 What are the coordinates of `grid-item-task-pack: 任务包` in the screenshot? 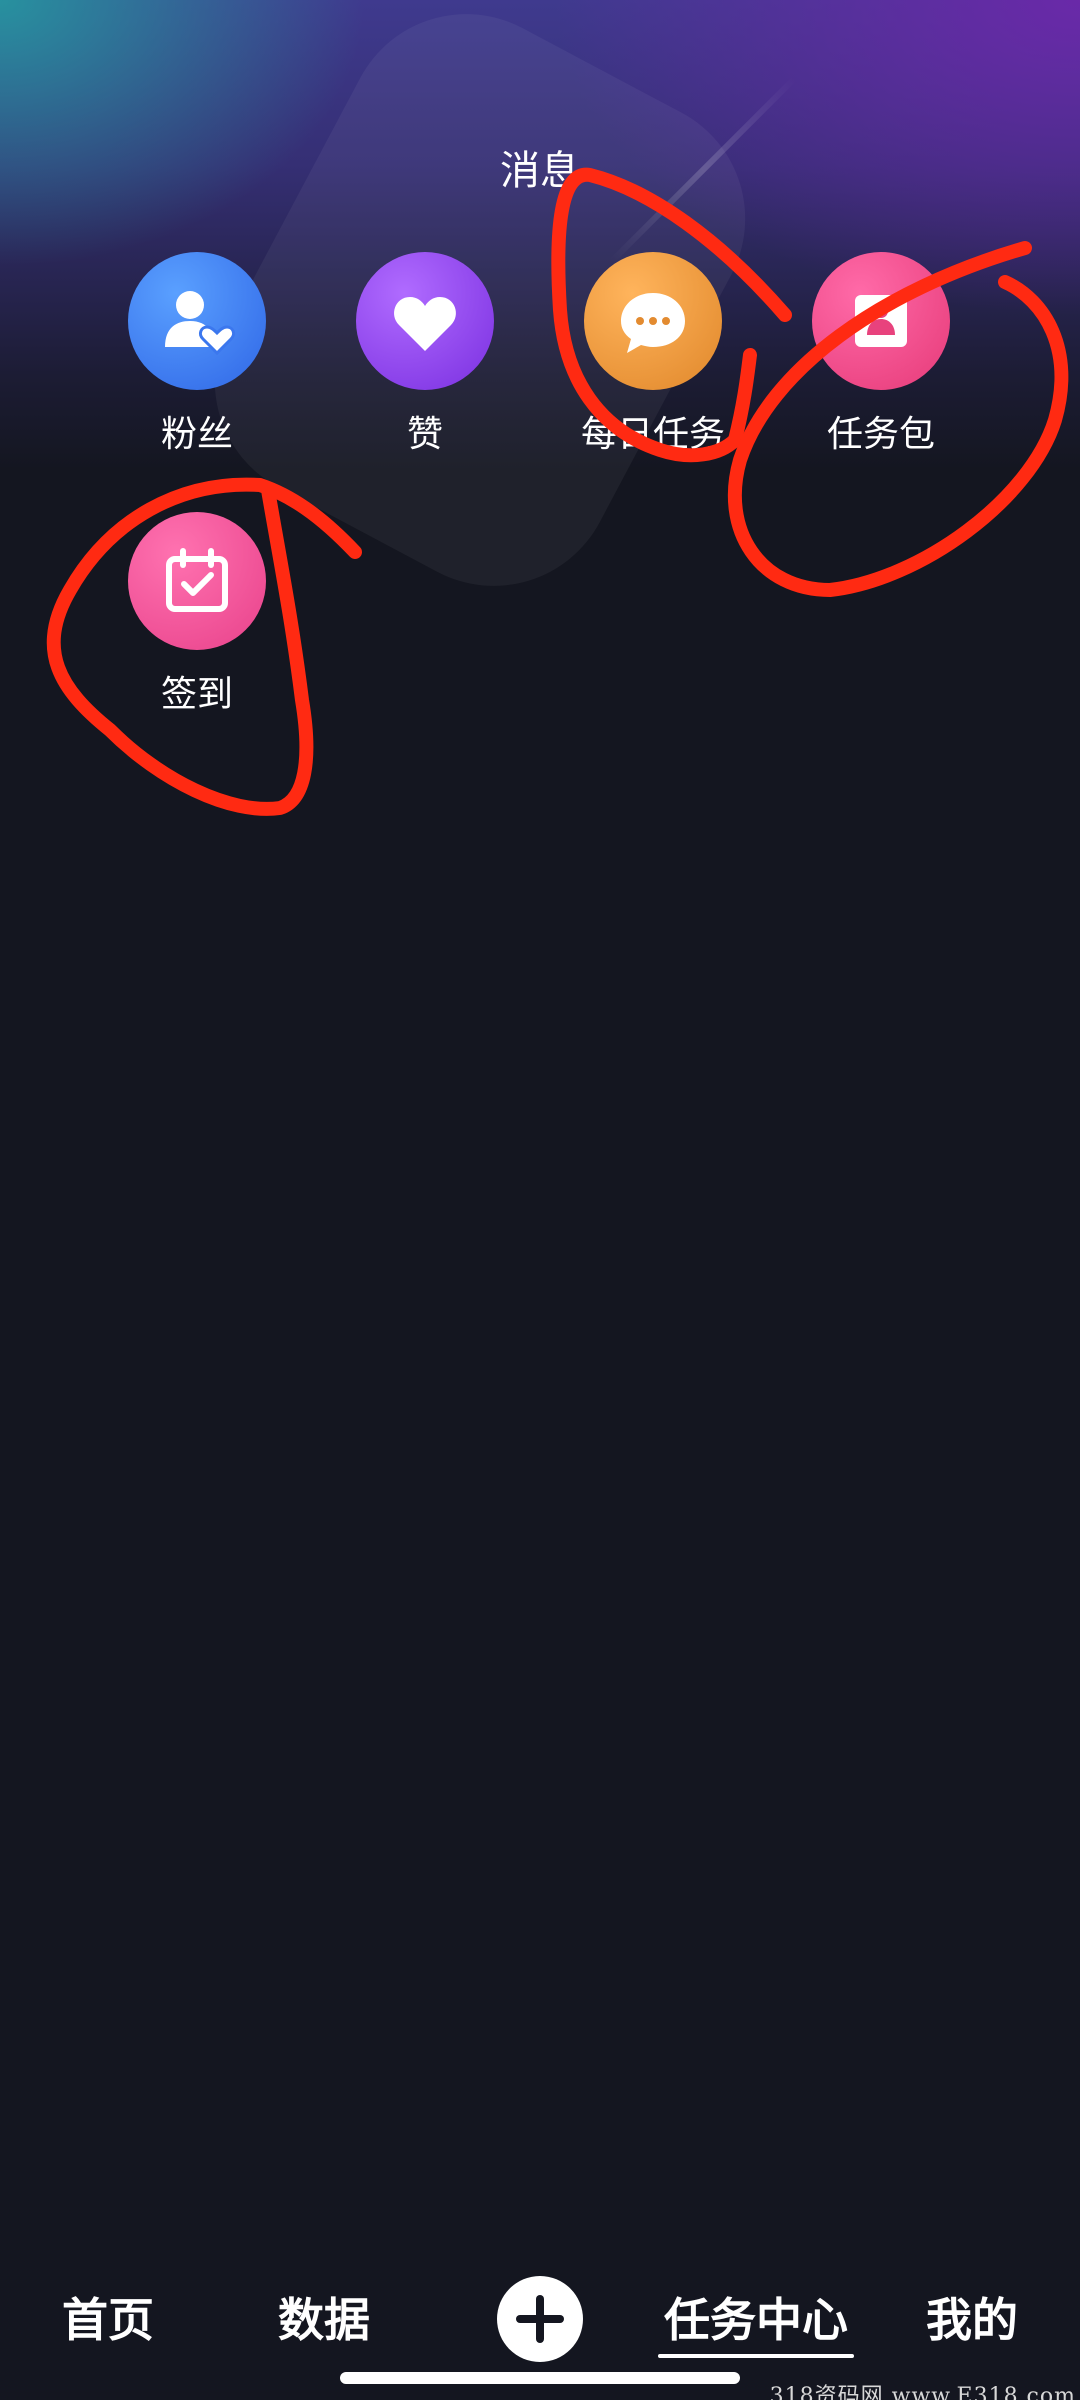 It's located at (881, 354).